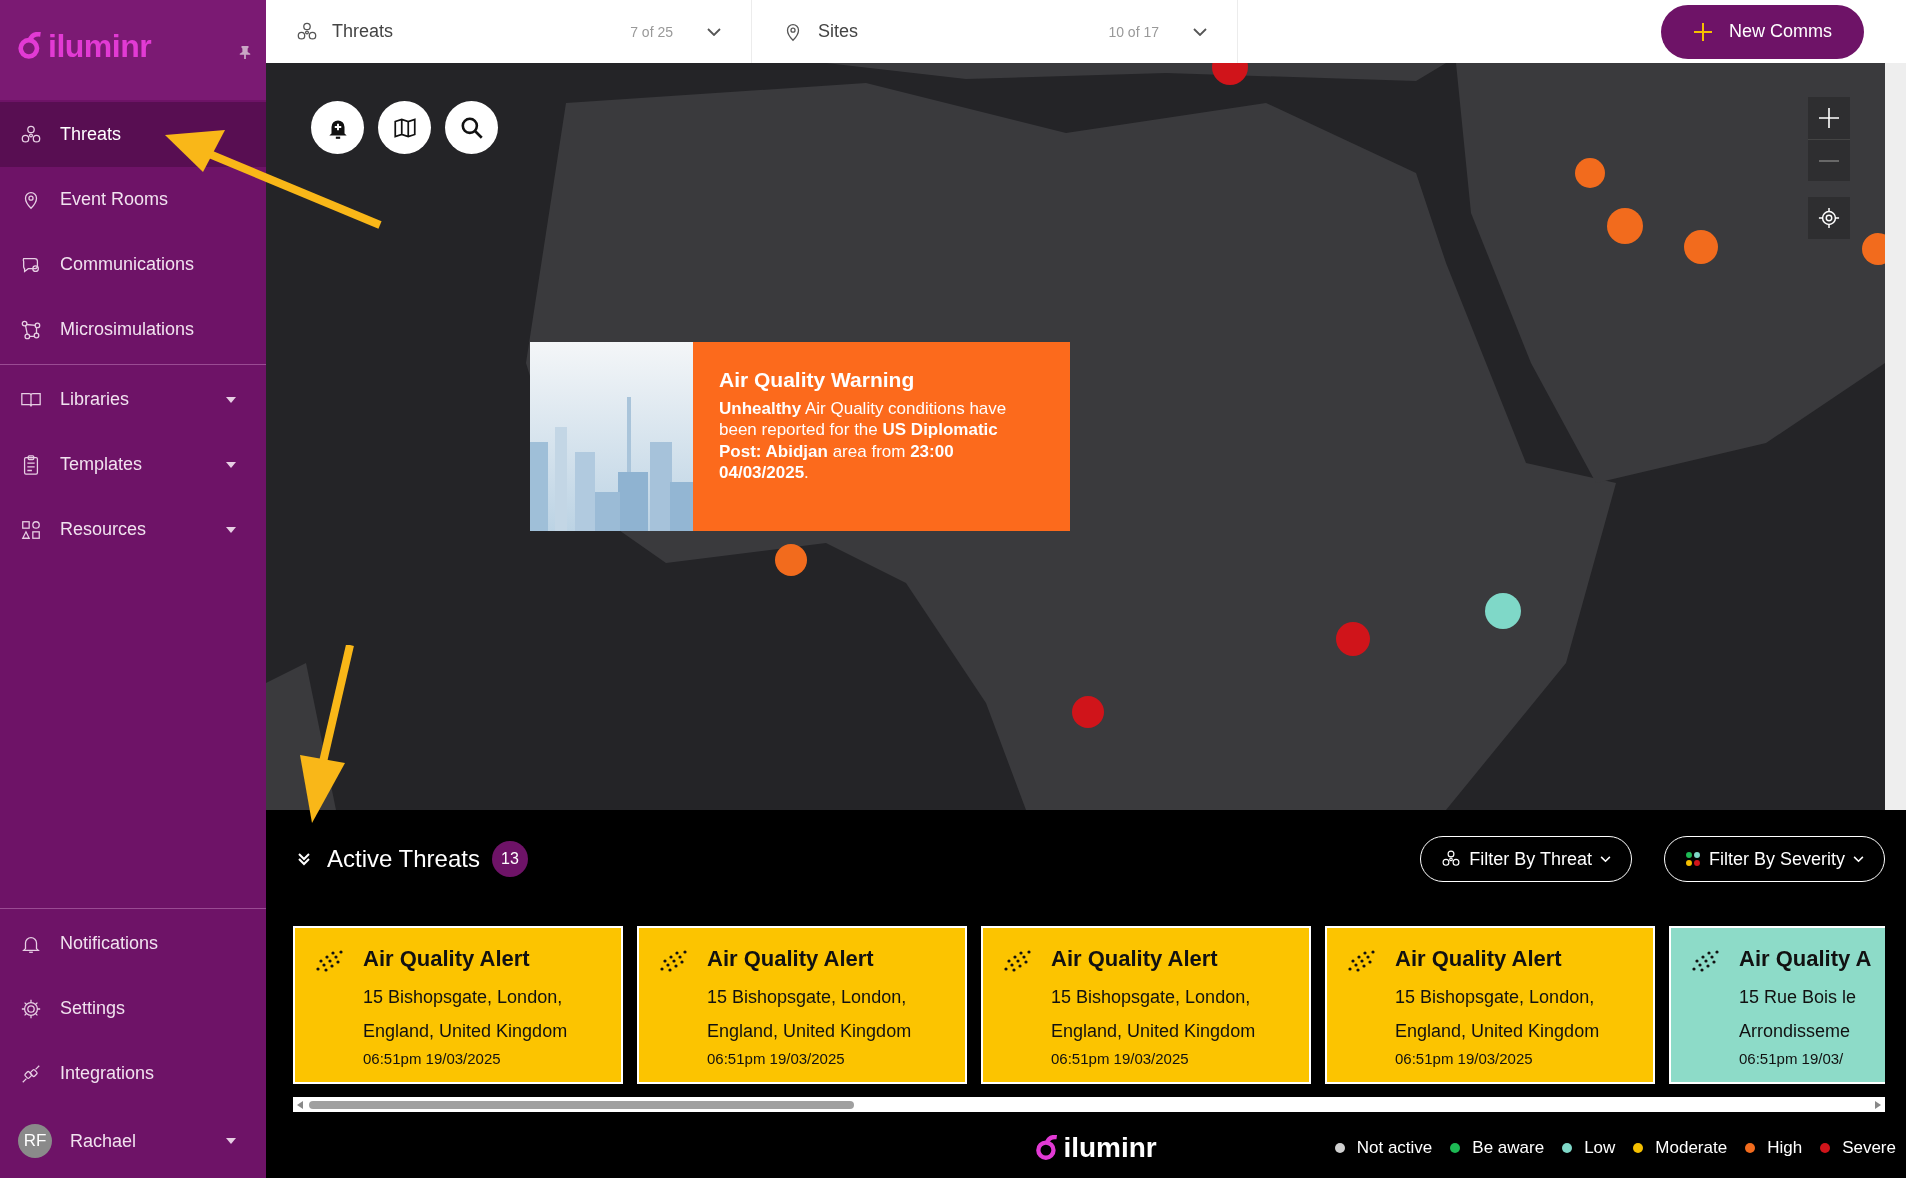  I want to click on filter-button: Filter By Severity, so click(1774, 859).